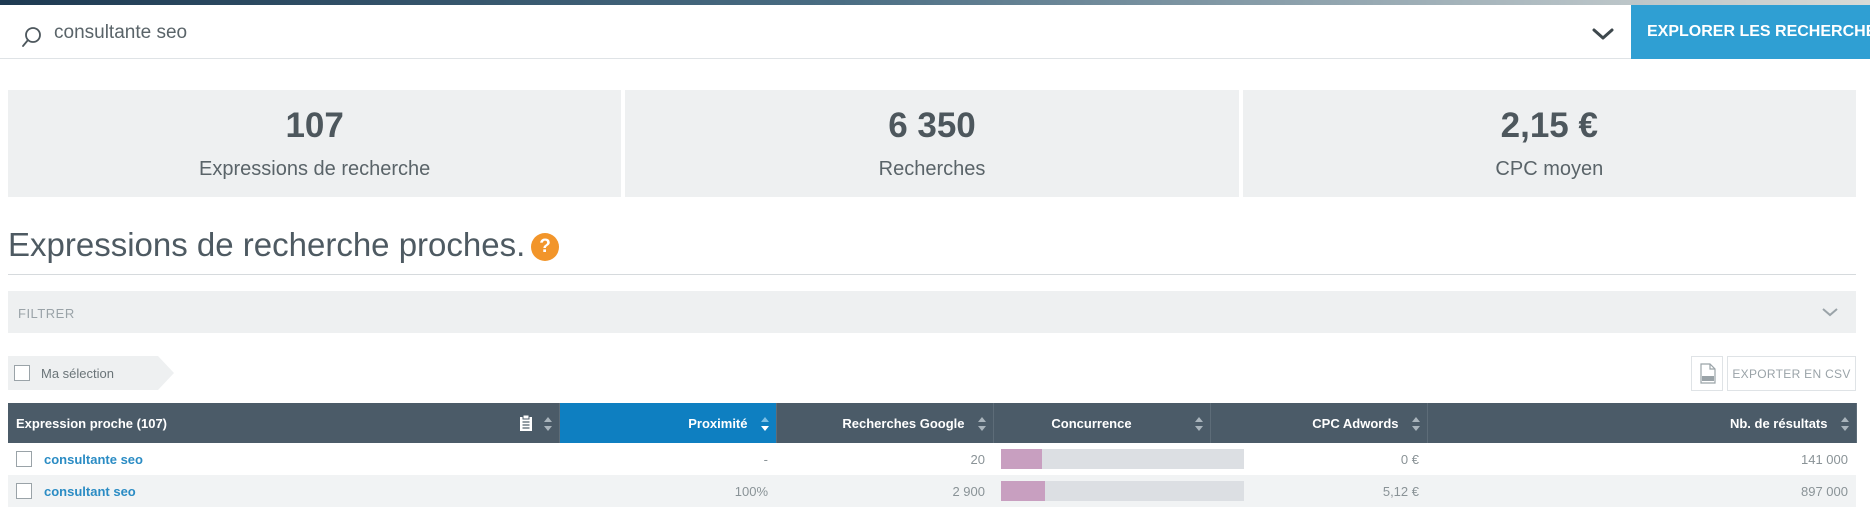 The image size is (1870, 507). What do you see at coordinates (1549, 125) in the screenshot?
I see `stat-value: 2,15 €` at bounding box center [1549, 125].